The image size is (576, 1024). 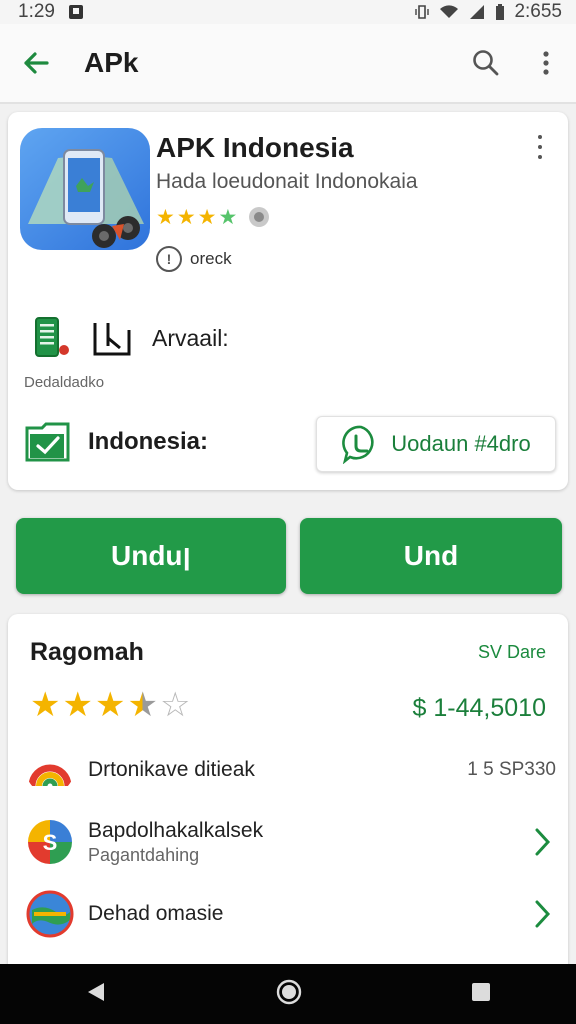 I want to click on list-item: S Bapdolhakalkalsek Pagantdahing, so click(x=291, y=842).